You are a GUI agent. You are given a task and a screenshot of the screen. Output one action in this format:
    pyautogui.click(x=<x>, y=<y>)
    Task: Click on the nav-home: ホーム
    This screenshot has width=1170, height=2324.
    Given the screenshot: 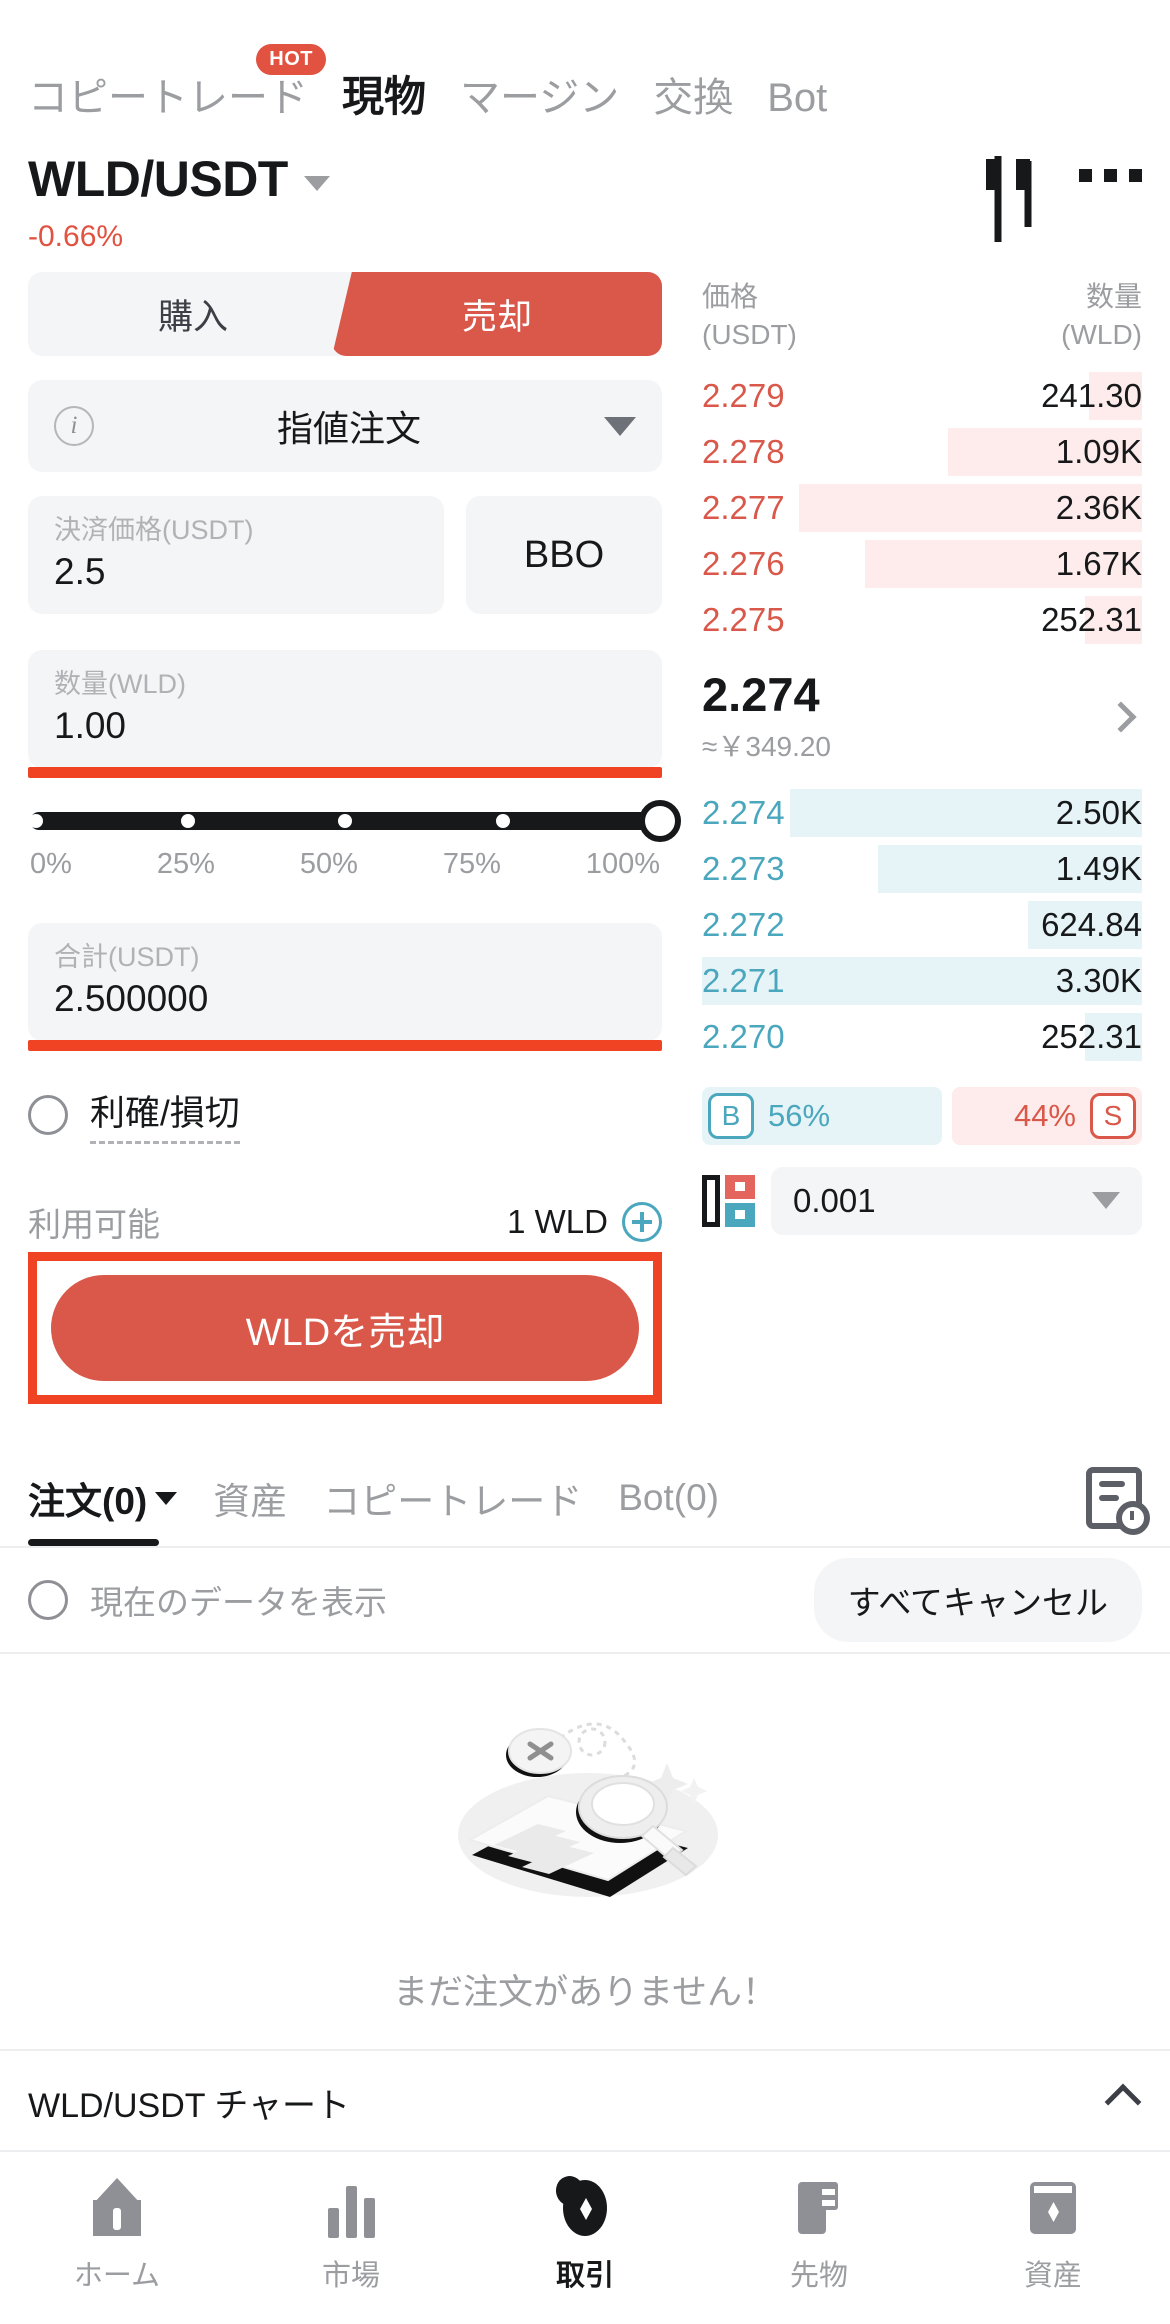 What is the action you would take?
    pyautogui.click(x=117, y=2235)
    